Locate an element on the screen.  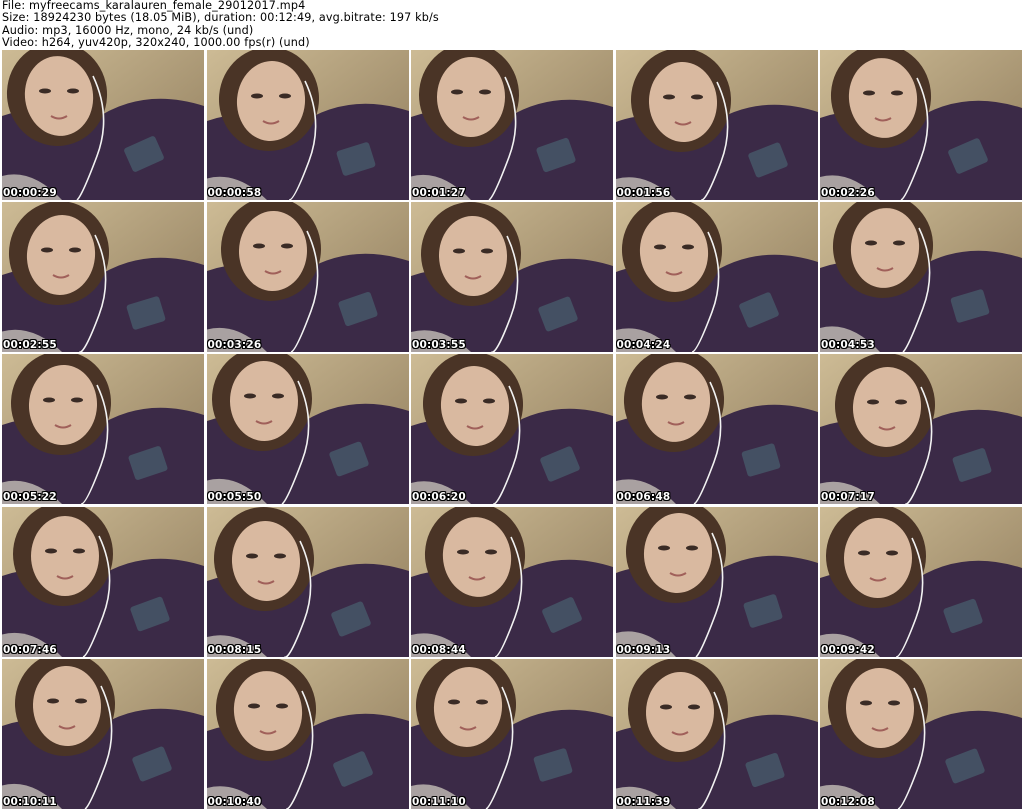
timestamp-label: 00:07:46 is located at coordinates (30, 649).